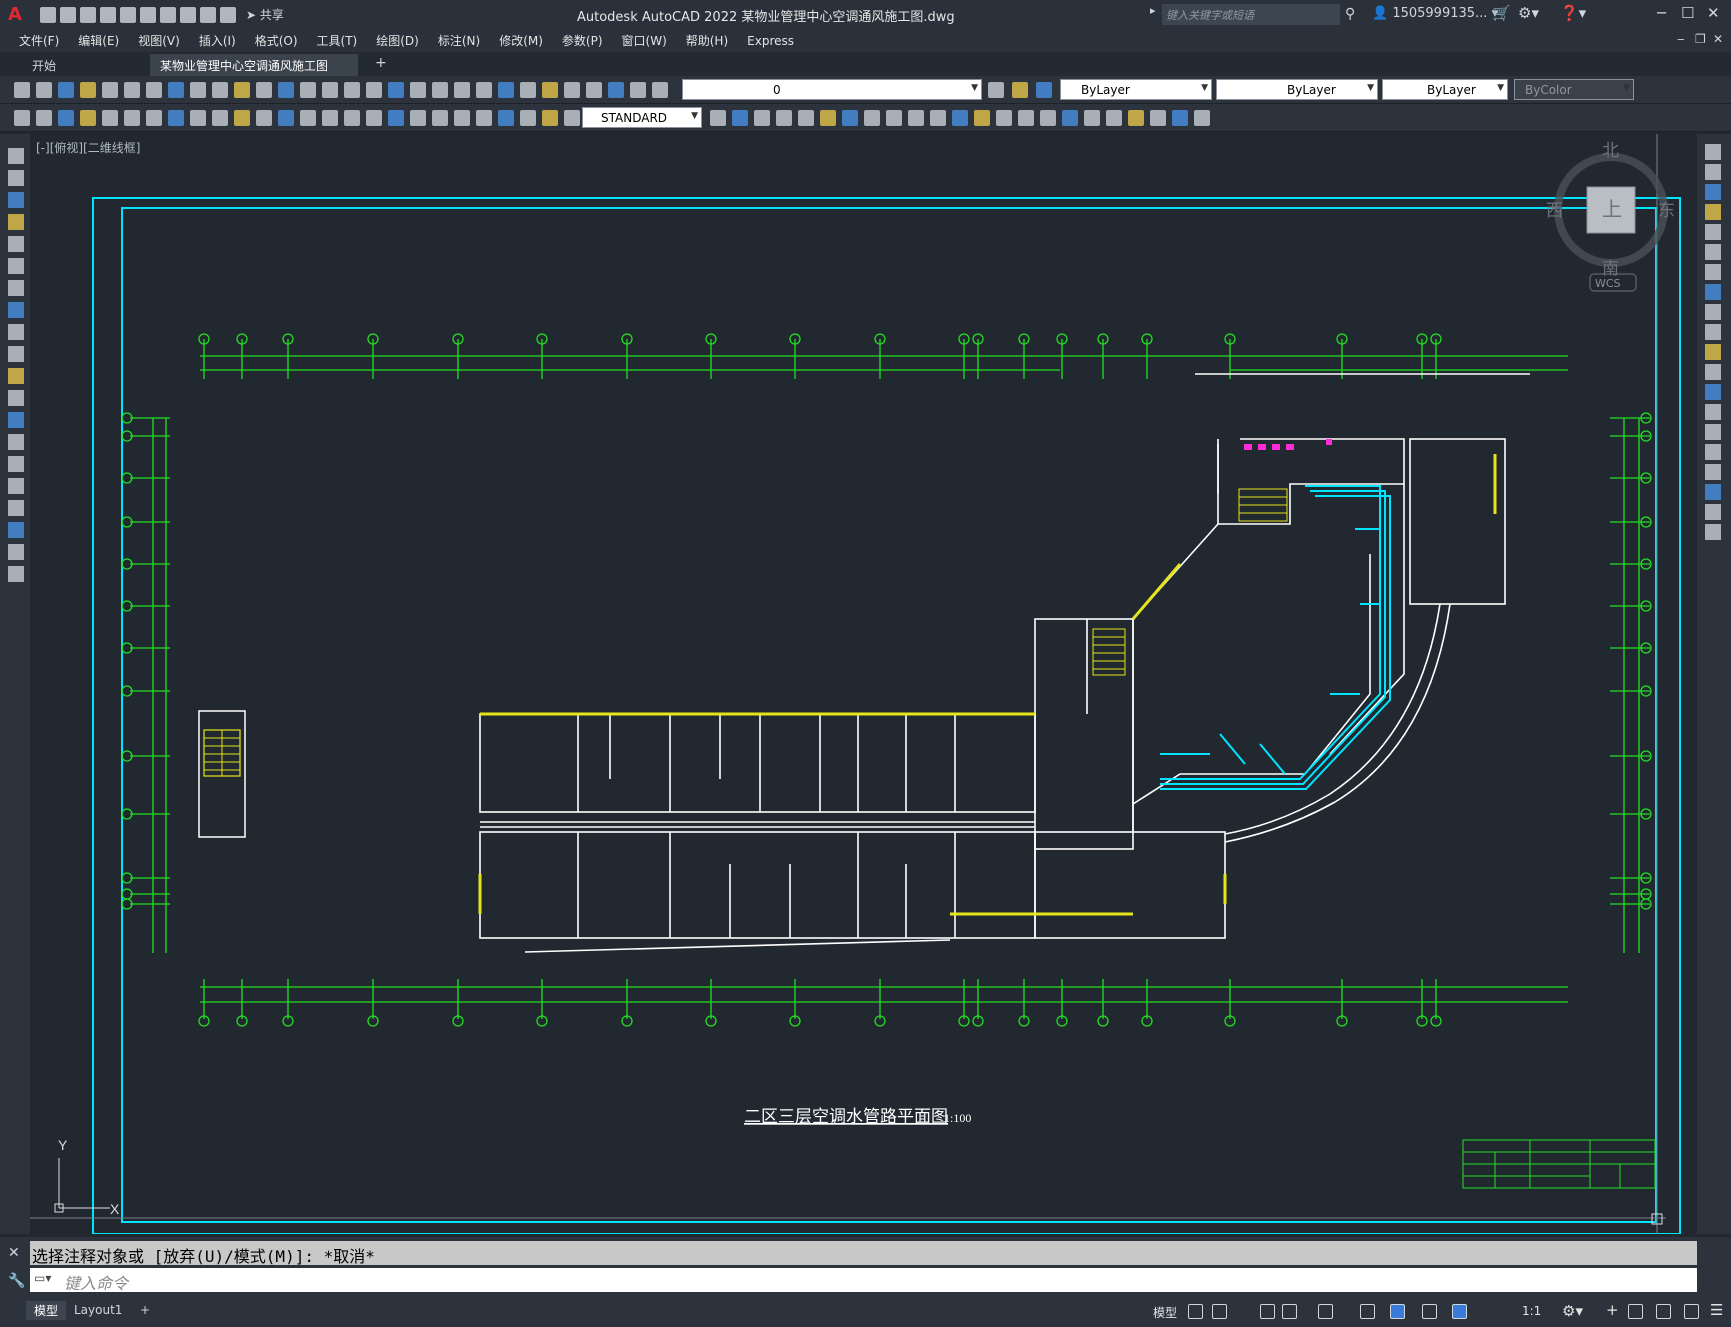 The height and width of the screenshot is (1327, 1731). I want to click on model-space-label: 模型, so click(1165, 1312).